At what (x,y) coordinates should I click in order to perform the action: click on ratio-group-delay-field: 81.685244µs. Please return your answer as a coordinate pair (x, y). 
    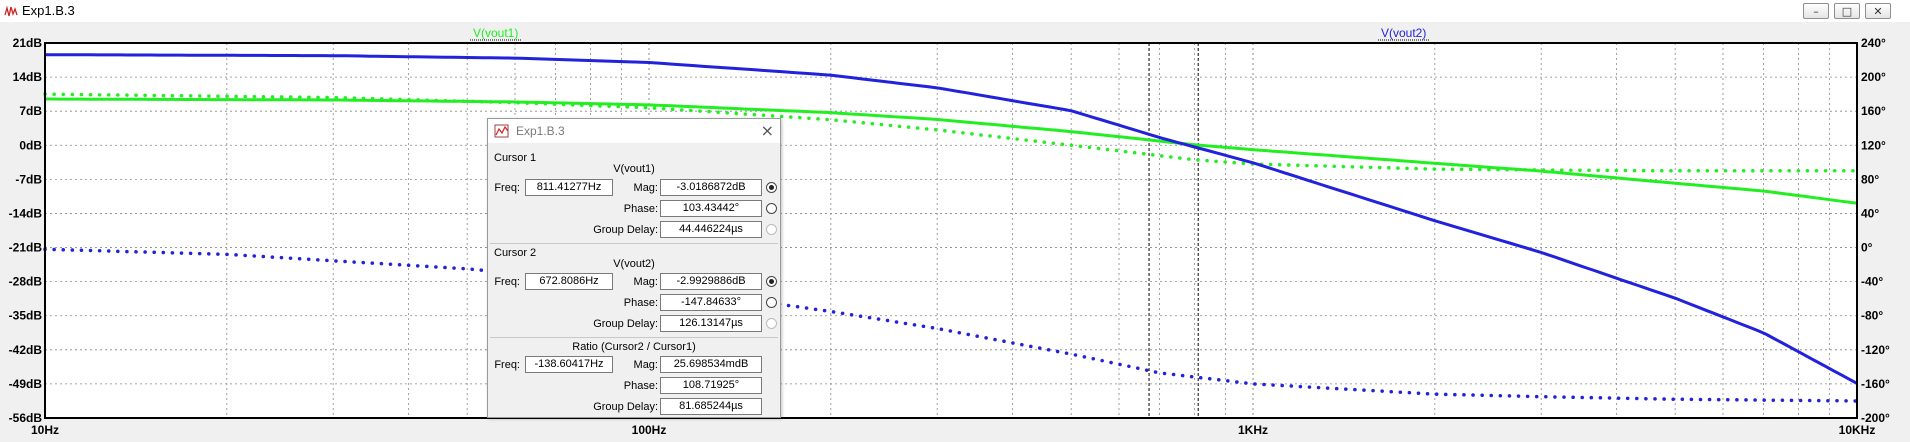
    Looking at the image, I should click on (711, 406).